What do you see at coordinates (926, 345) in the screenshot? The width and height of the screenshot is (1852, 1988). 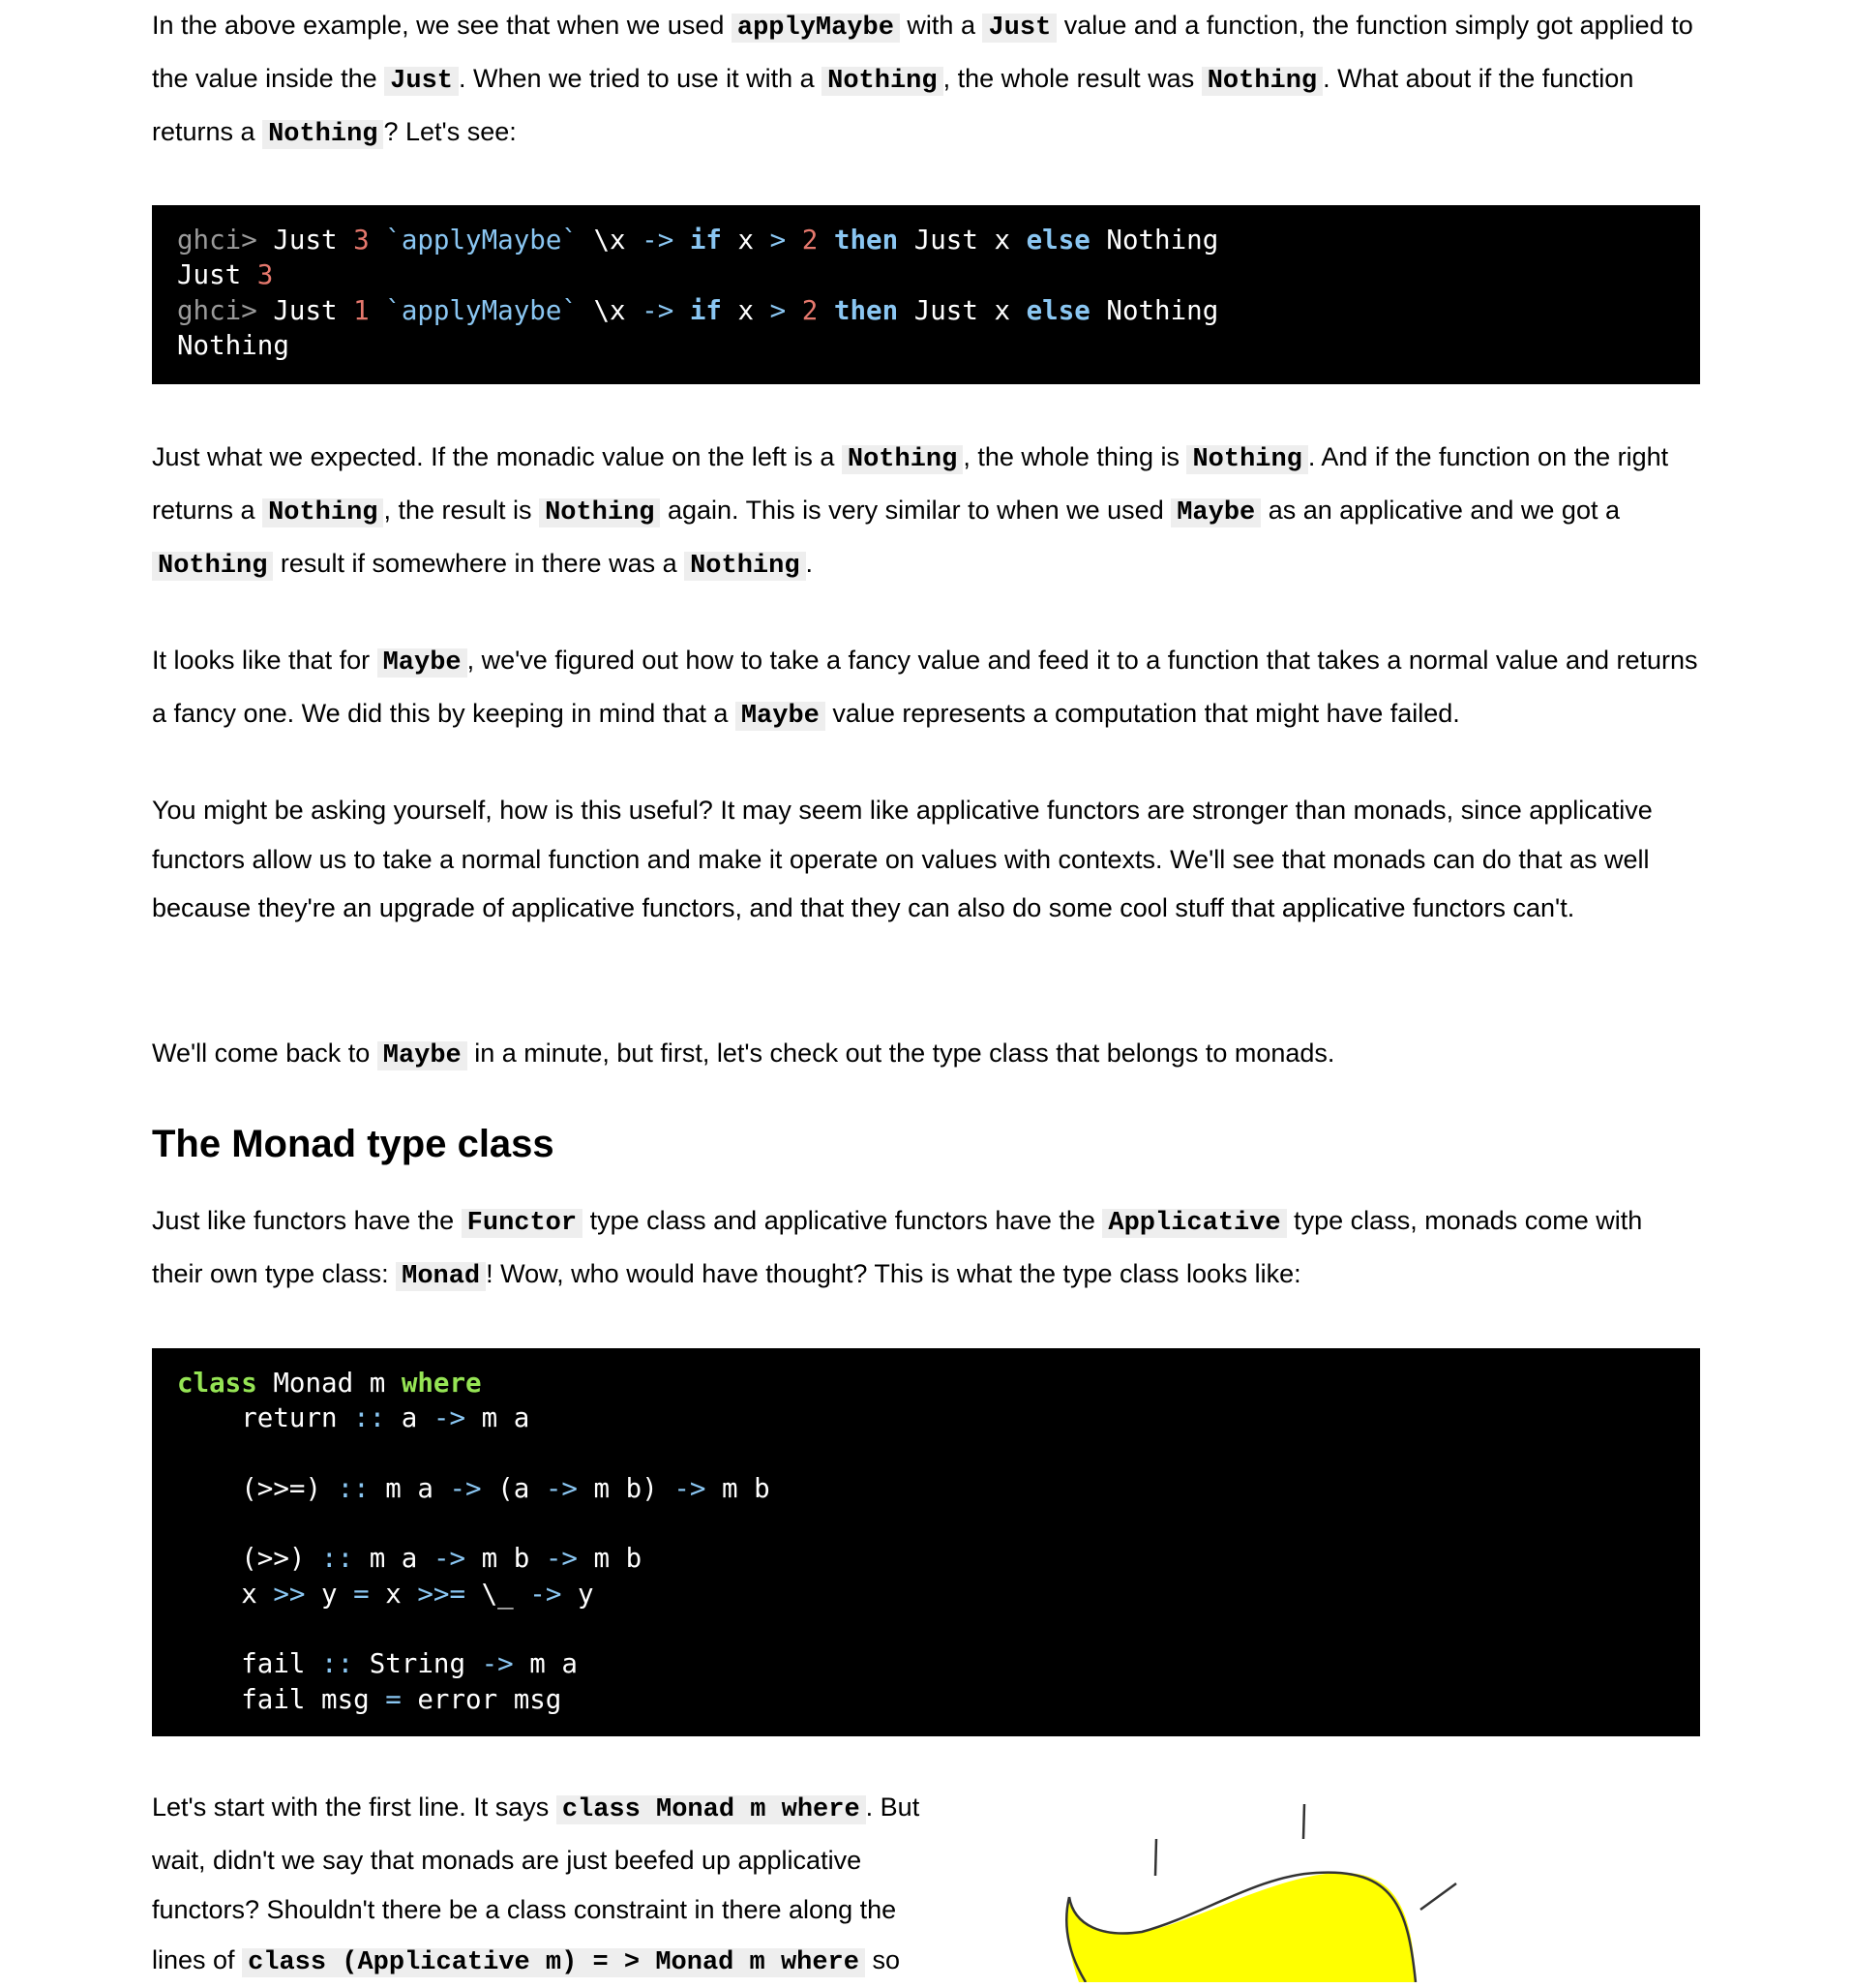 I see `code-line: Nothing` at bounding box center [926, 345].